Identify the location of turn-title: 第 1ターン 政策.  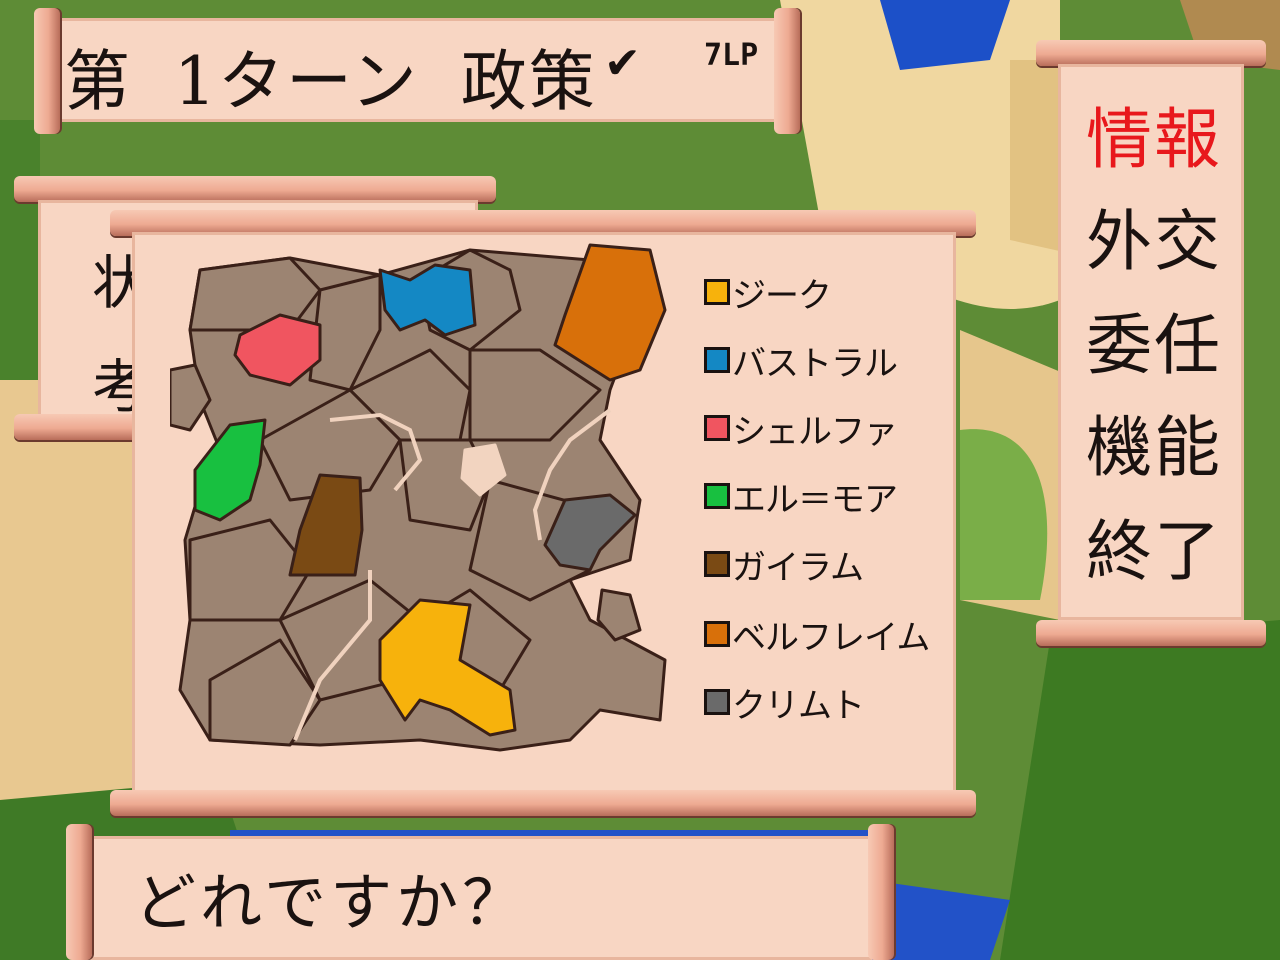
(330, 76).